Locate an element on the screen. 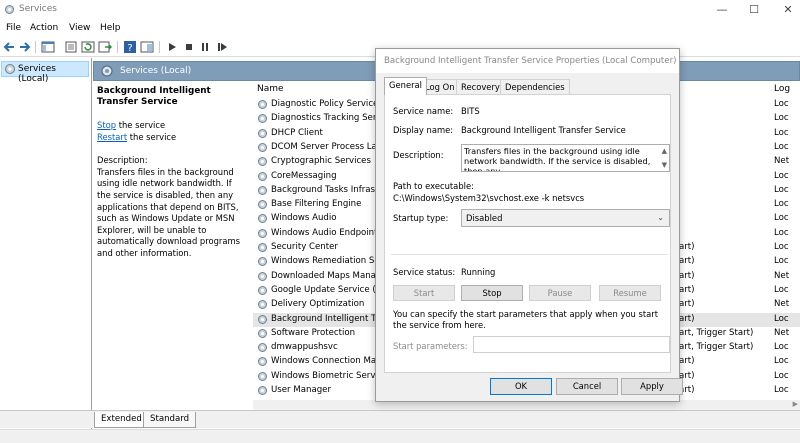  help-icon: ? is located at coordinates (130, 47).